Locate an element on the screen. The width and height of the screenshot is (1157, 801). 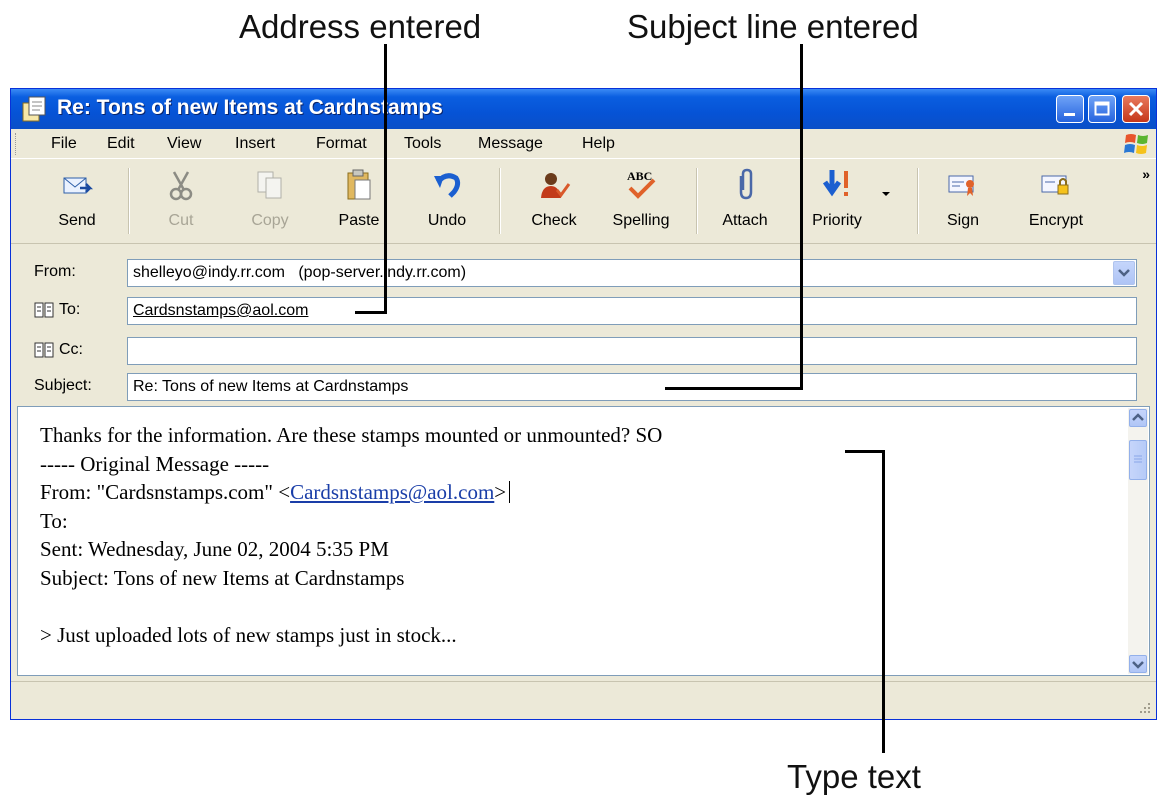
to-recipient: Cardsnstamps@aol.com is located at coordinates (220, 310).